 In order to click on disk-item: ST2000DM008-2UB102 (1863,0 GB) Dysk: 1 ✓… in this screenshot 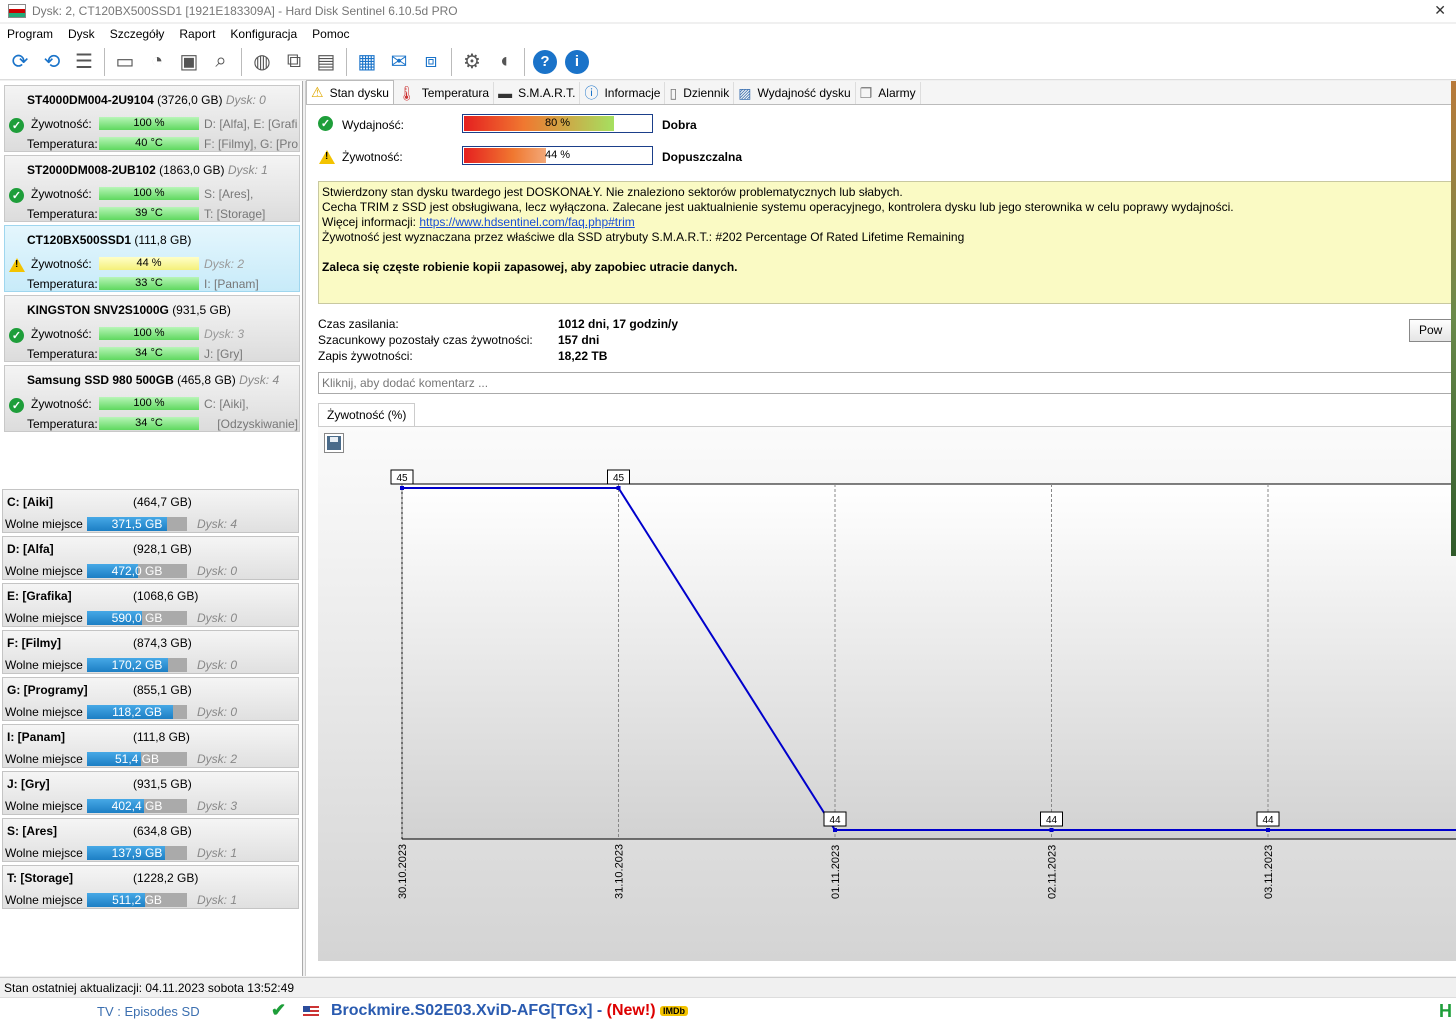, I will do `click(152, 188)`.